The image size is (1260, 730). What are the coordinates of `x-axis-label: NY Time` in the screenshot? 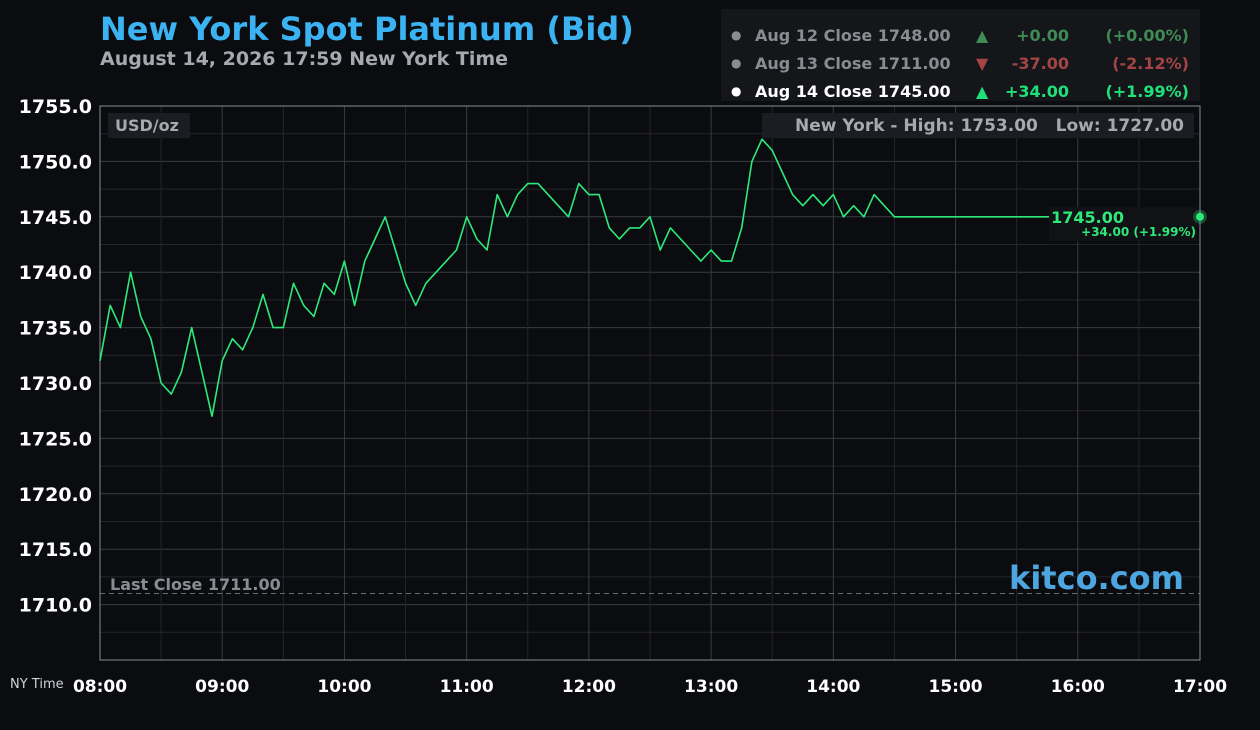 It's located at (37, 684).